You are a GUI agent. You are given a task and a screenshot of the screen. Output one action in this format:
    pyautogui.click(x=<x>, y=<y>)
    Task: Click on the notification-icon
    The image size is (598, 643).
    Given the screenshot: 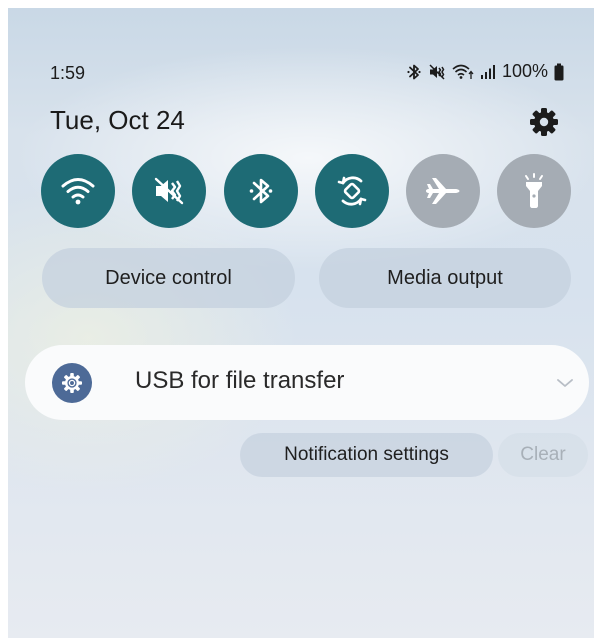 What is the action you would take?
    pyautogui.click(x=72, y=383)
    